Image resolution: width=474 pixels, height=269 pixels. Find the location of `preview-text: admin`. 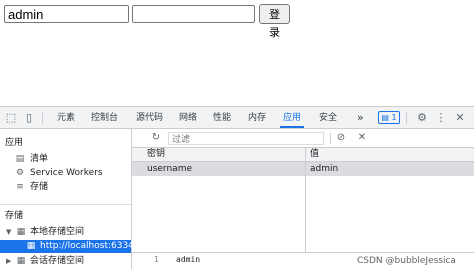

preview-text: admin is located at coordinates (188, 259).